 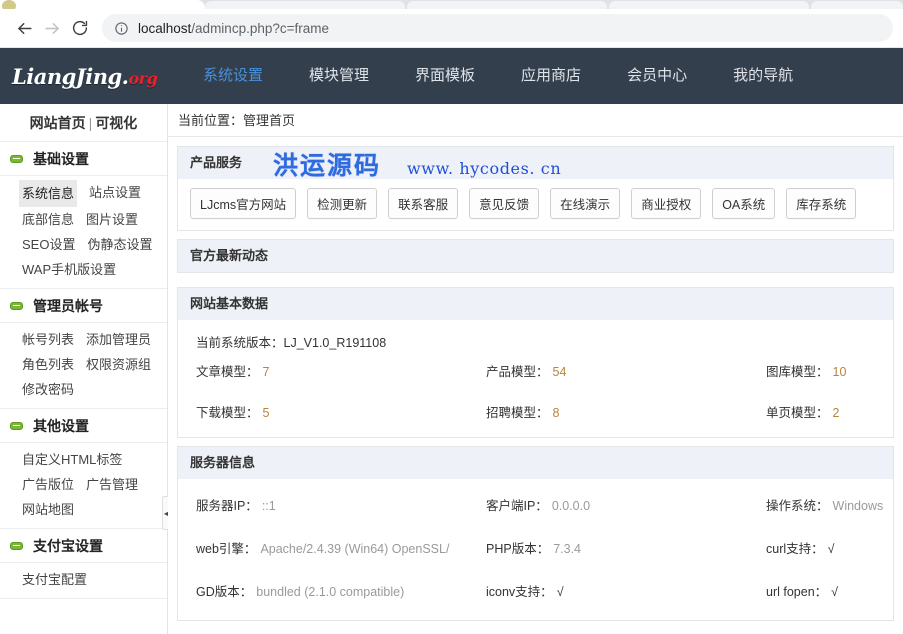 What do you see at coordinates (666, 203) in the screenshot?
I see `btn-commercial-license: 商业授权` at bounding box center [666, 203].